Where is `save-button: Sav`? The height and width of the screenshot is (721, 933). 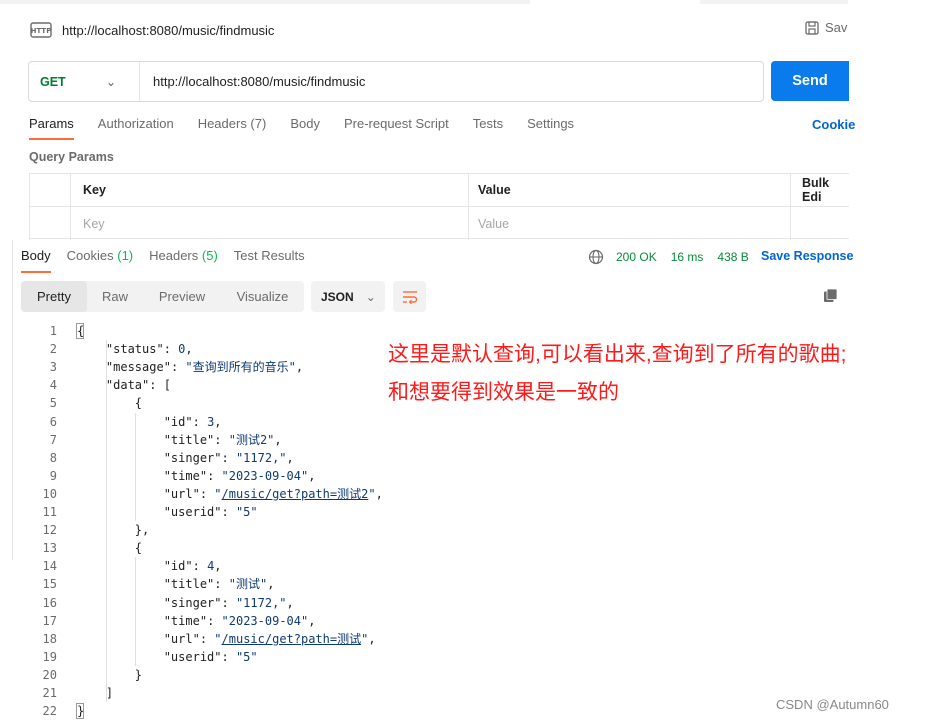 save-button: Sav is located at coordinates (826, 27).